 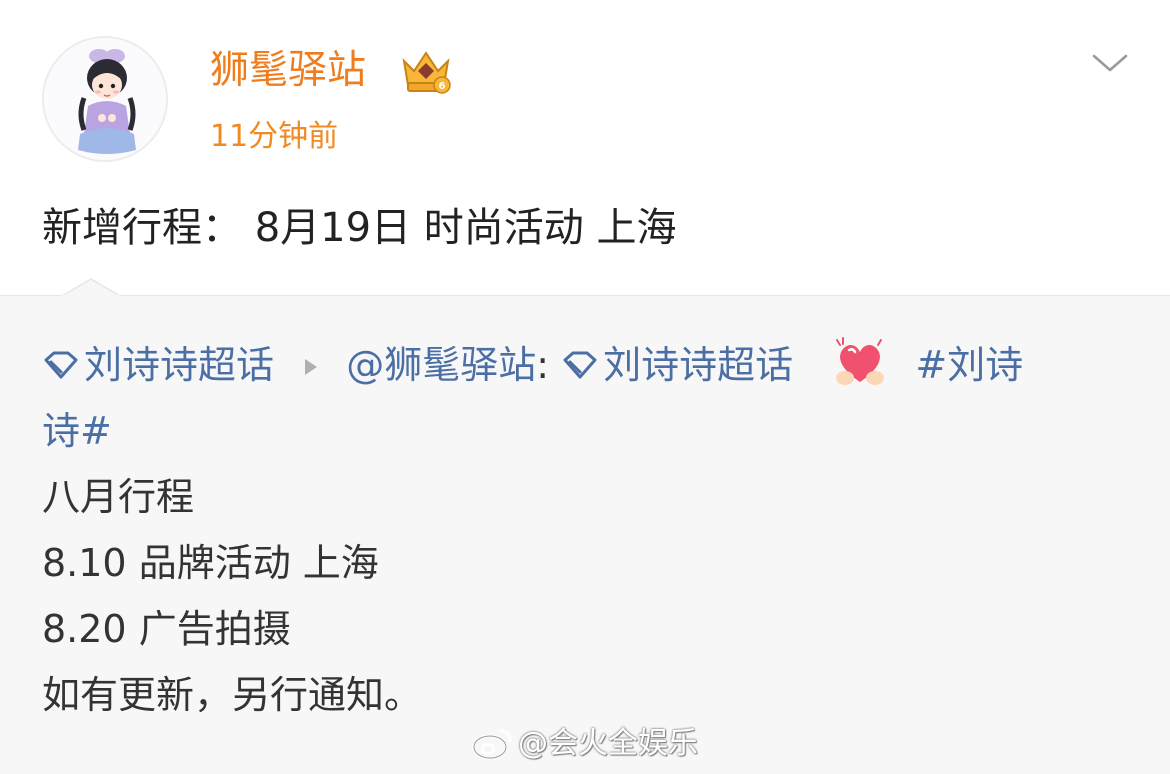 What do you see at coordinates (359, 228) in the screenshot?
I see `post-content: 新增行程： 8月19日 时尚活动 上海` at bounding box center [359, 228].